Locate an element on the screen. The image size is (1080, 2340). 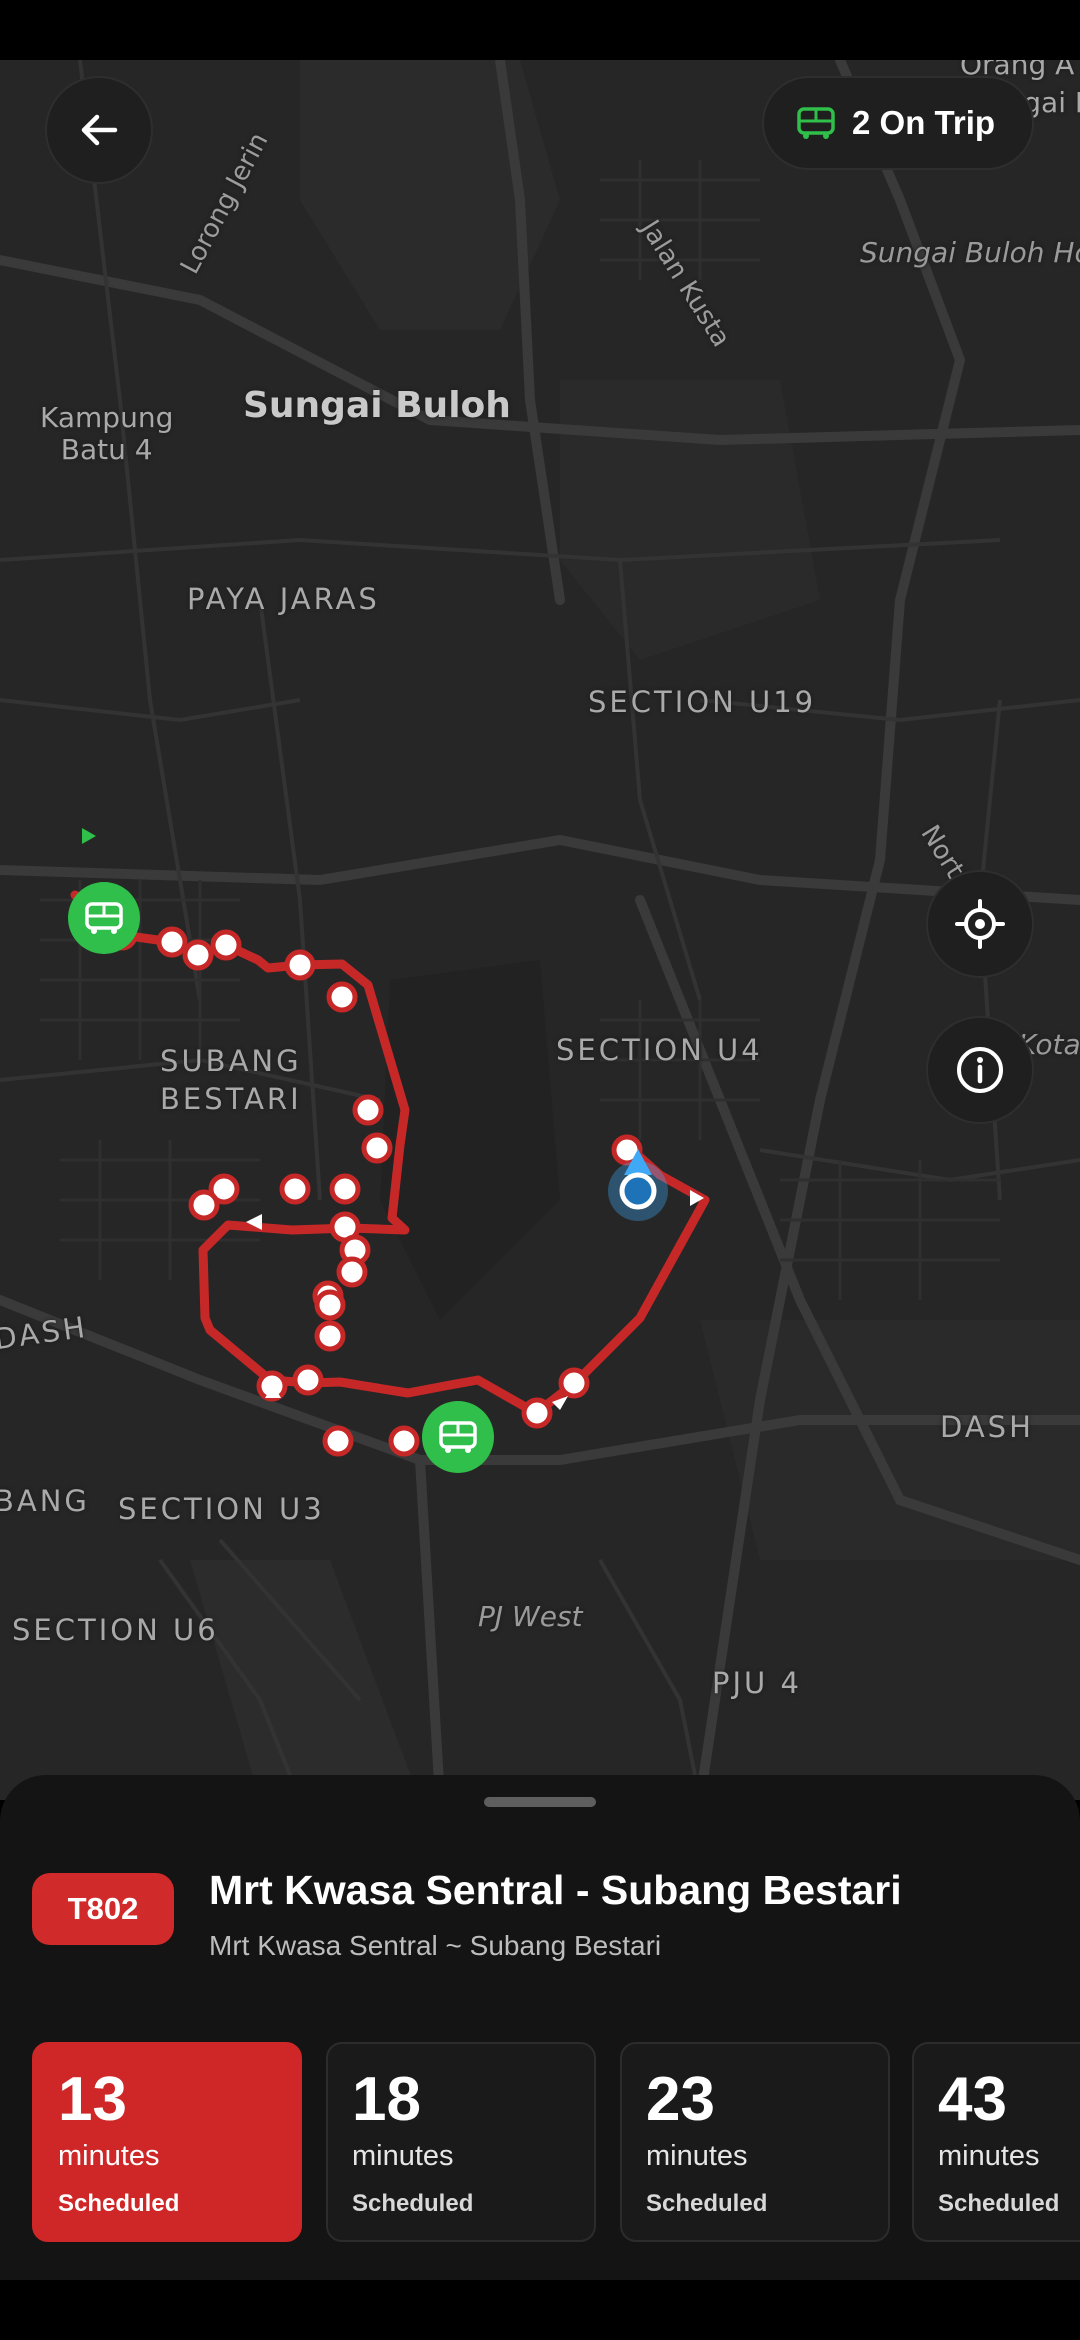
crosshair-icon is located at coordinates (980, 924).